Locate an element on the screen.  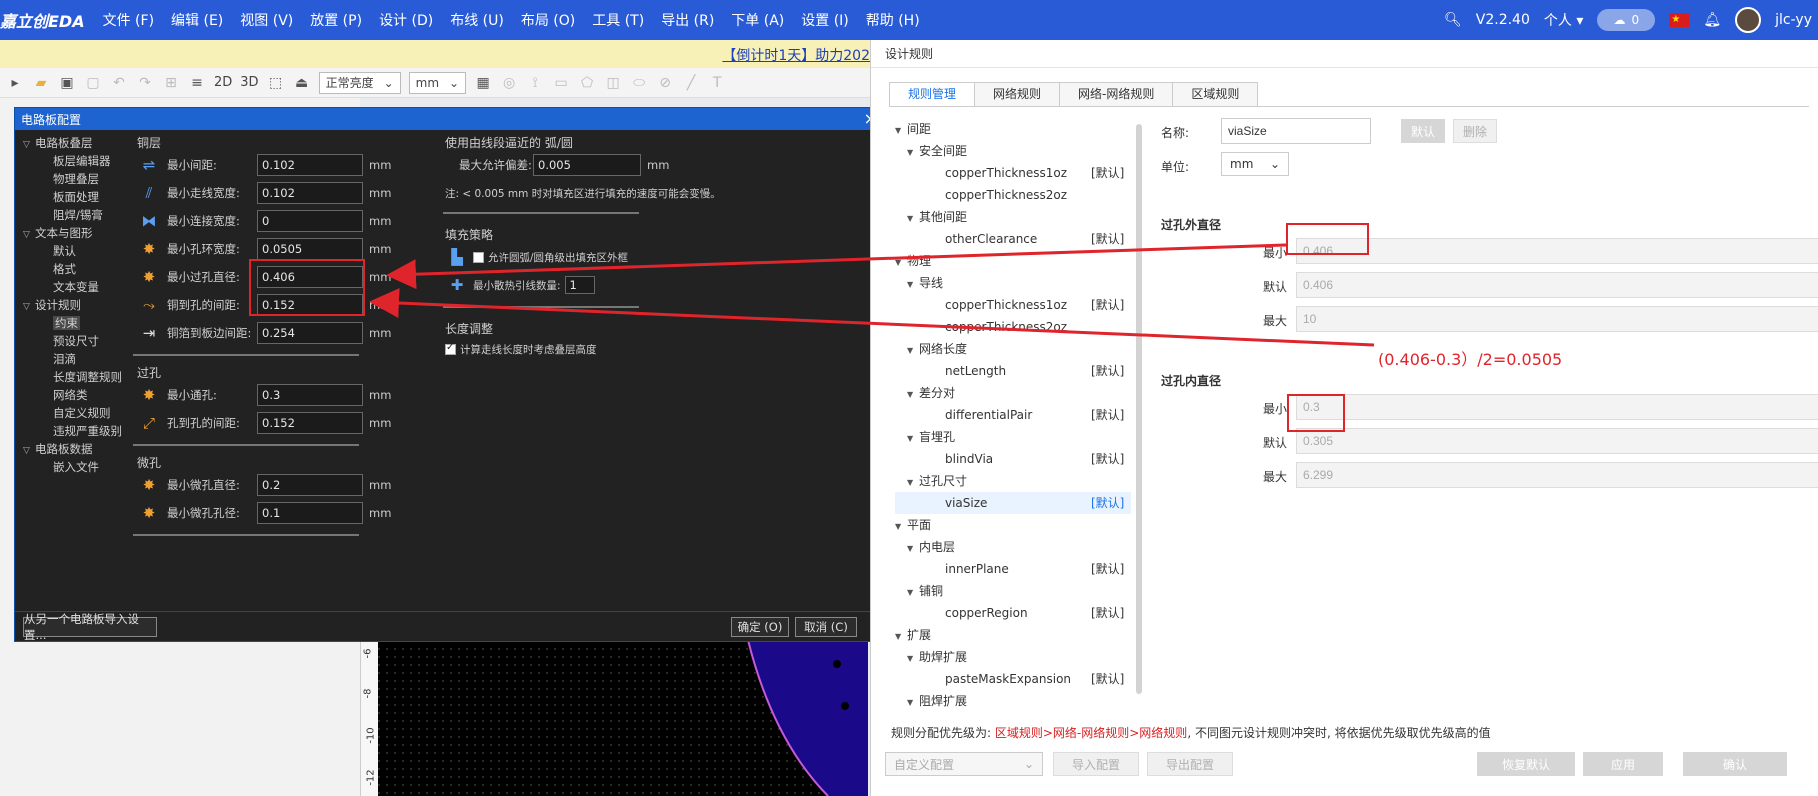
confirm-button: 确认 is located at coordinates (1735, 764).